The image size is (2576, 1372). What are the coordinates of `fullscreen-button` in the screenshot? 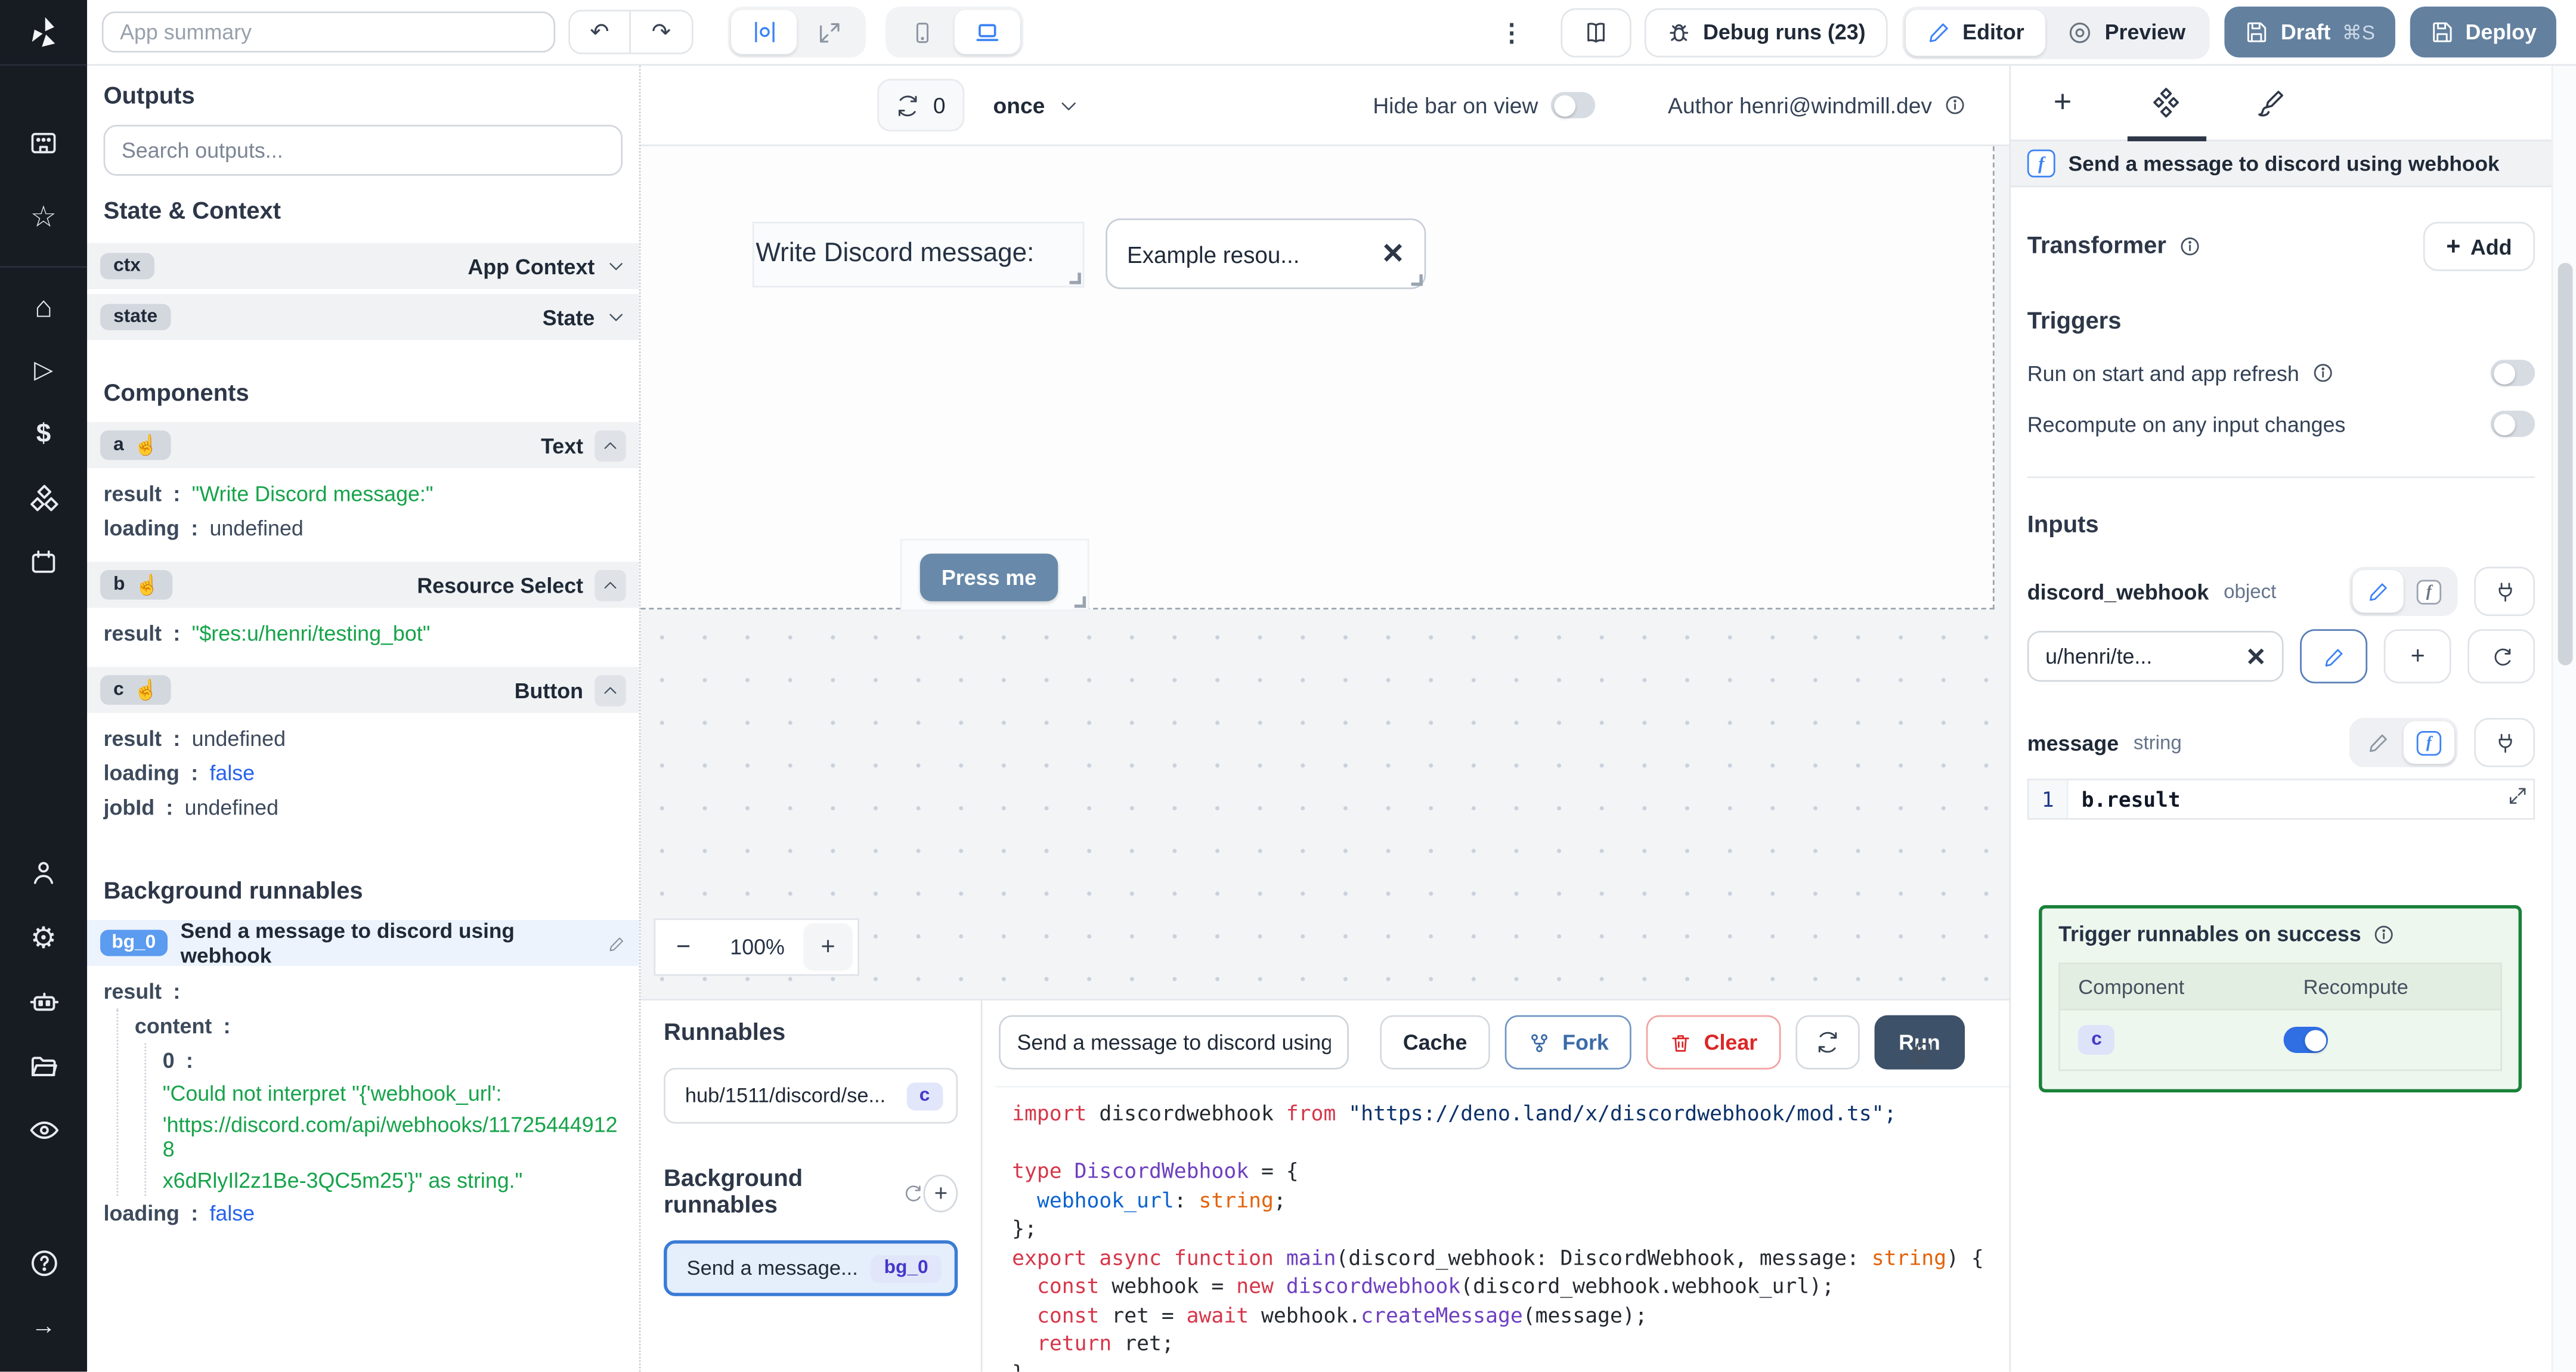 It's located at (830, 32).